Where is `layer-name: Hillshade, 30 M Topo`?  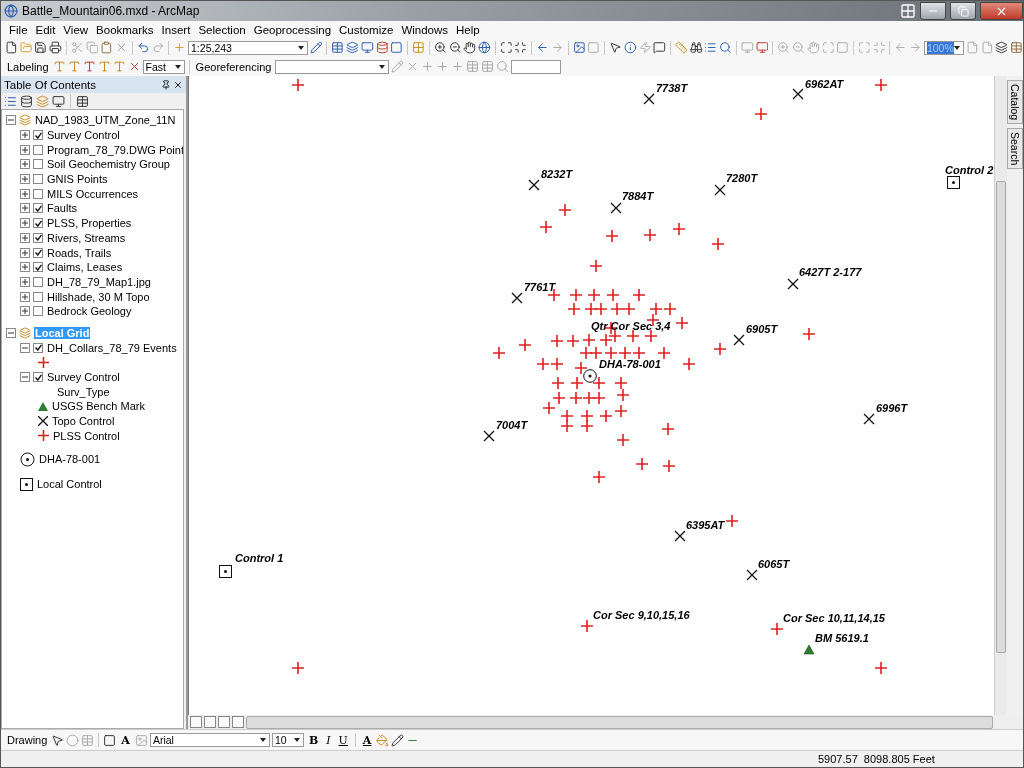
layer-name: Hillshade, 30 M Topo is located at coordinates (98, 296).